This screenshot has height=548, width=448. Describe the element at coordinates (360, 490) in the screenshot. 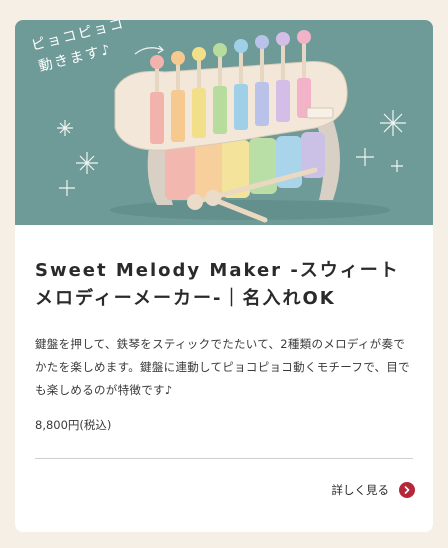

I see `details-link-label: 詳しく見る` at that location.